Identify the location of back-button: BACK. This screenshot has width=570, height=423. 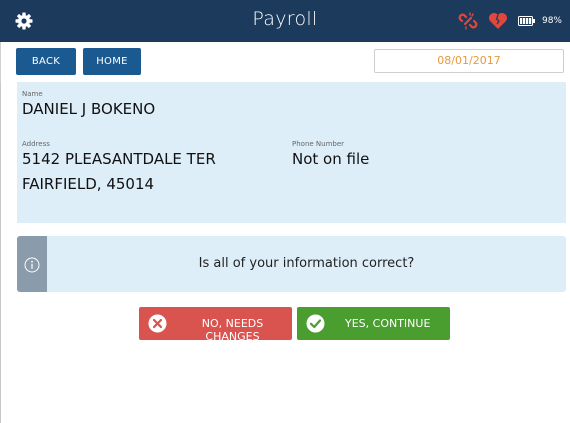
(46, 61).